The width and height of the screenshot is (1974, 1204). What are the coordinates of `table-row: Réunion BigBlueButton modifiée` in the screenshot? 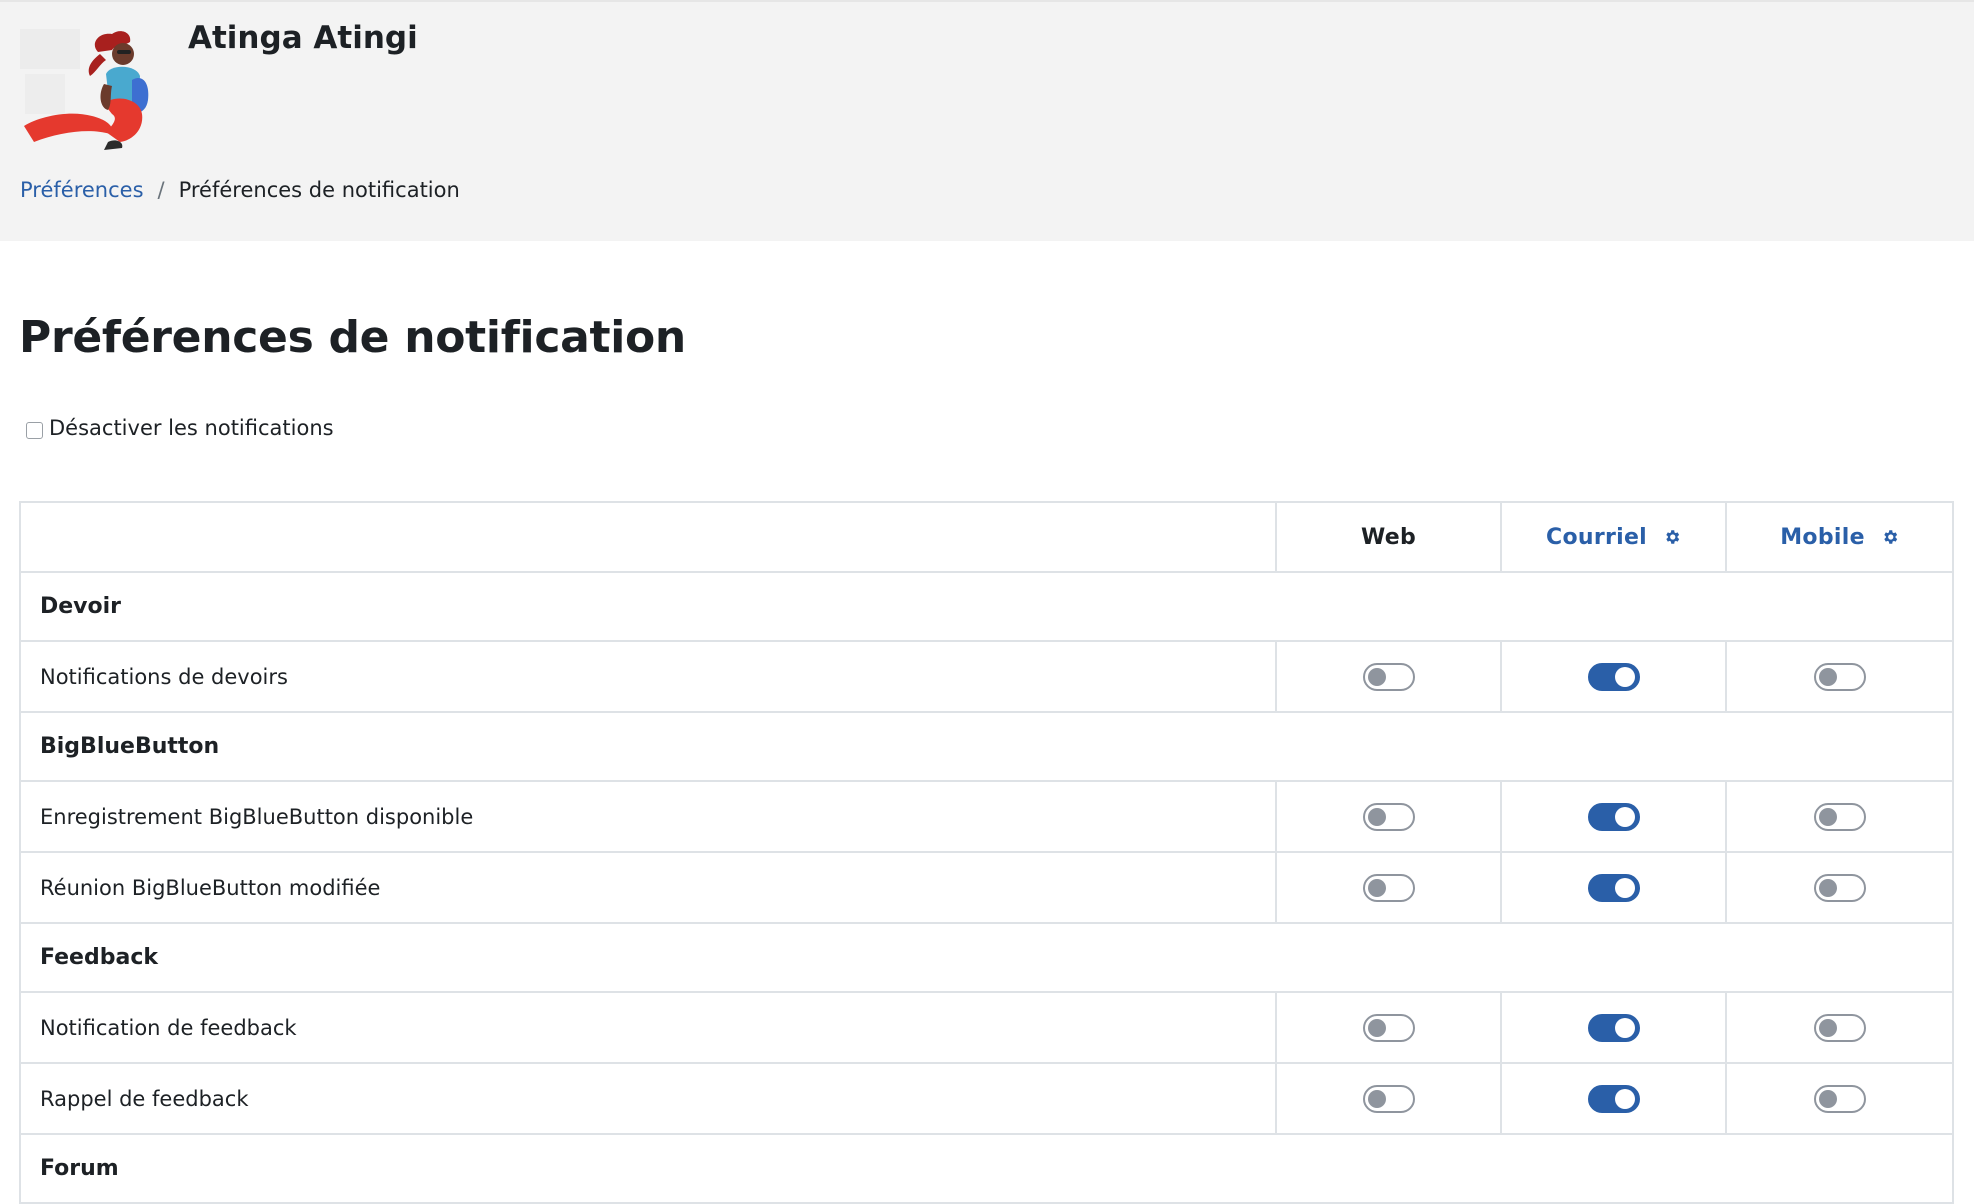 It's located at (986, 887).